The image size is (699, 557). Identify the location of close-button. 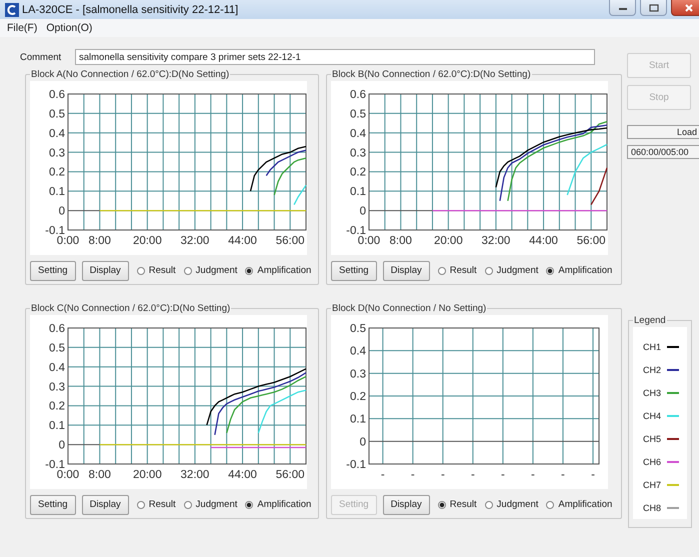
(685, 8).